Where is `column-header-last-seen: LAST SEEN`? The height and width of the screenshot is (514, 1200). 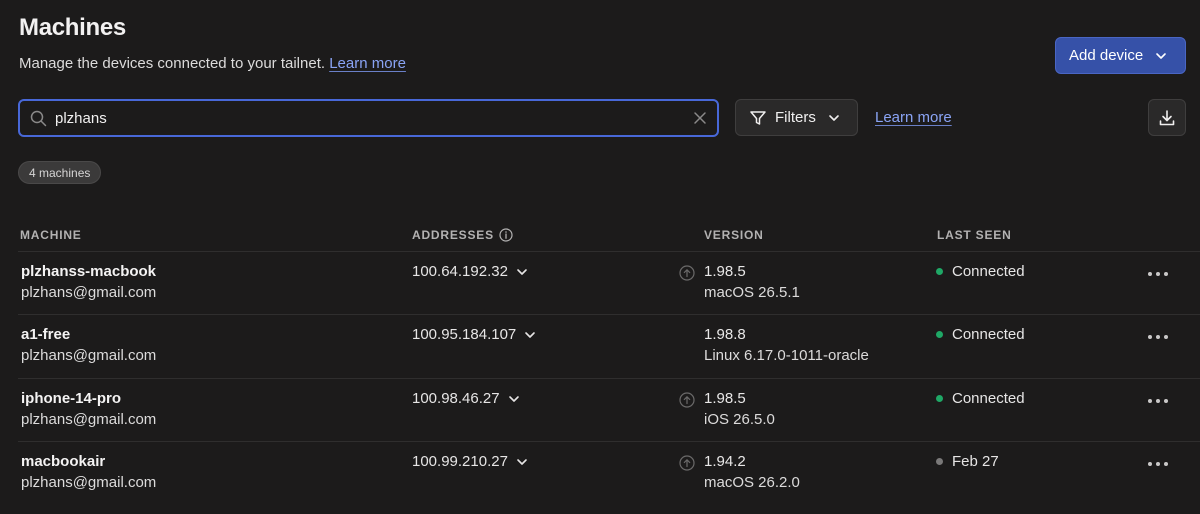 column-header-last-seen: LAST SEEN is located at coordinates (974, 235).